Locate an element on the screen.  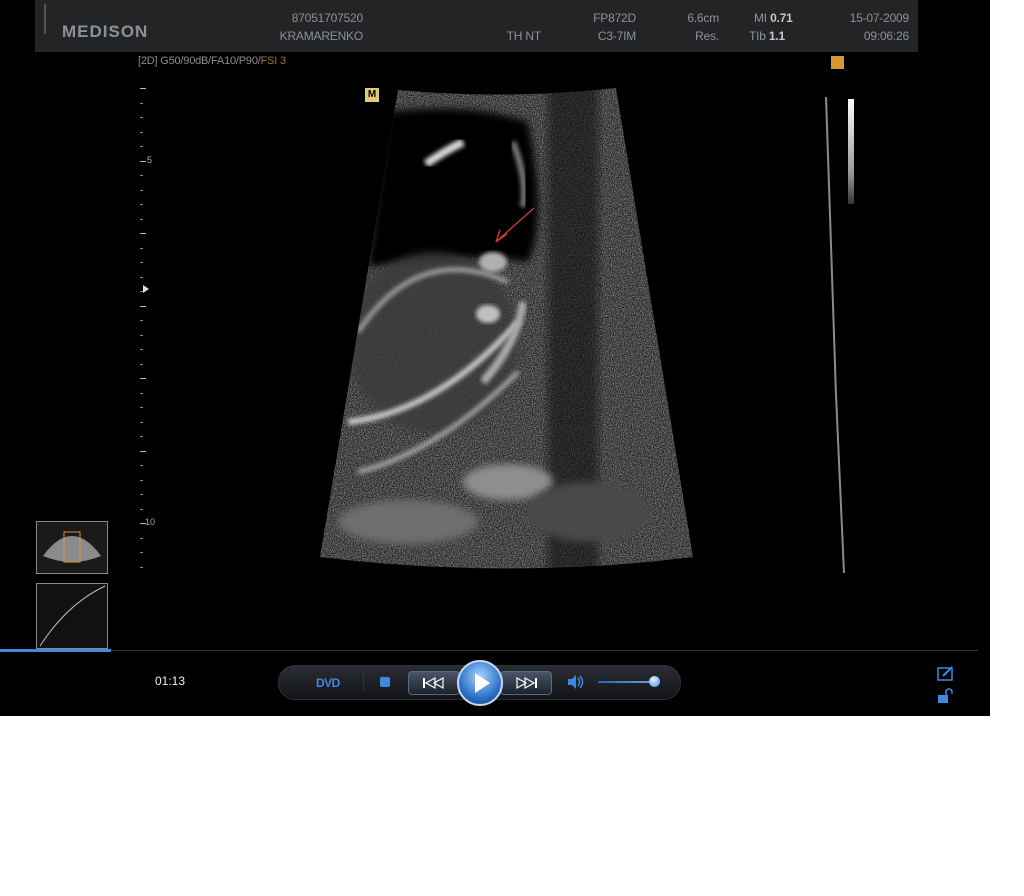
mi-readout: MI 0.71 is located at coordinates (773, 18).